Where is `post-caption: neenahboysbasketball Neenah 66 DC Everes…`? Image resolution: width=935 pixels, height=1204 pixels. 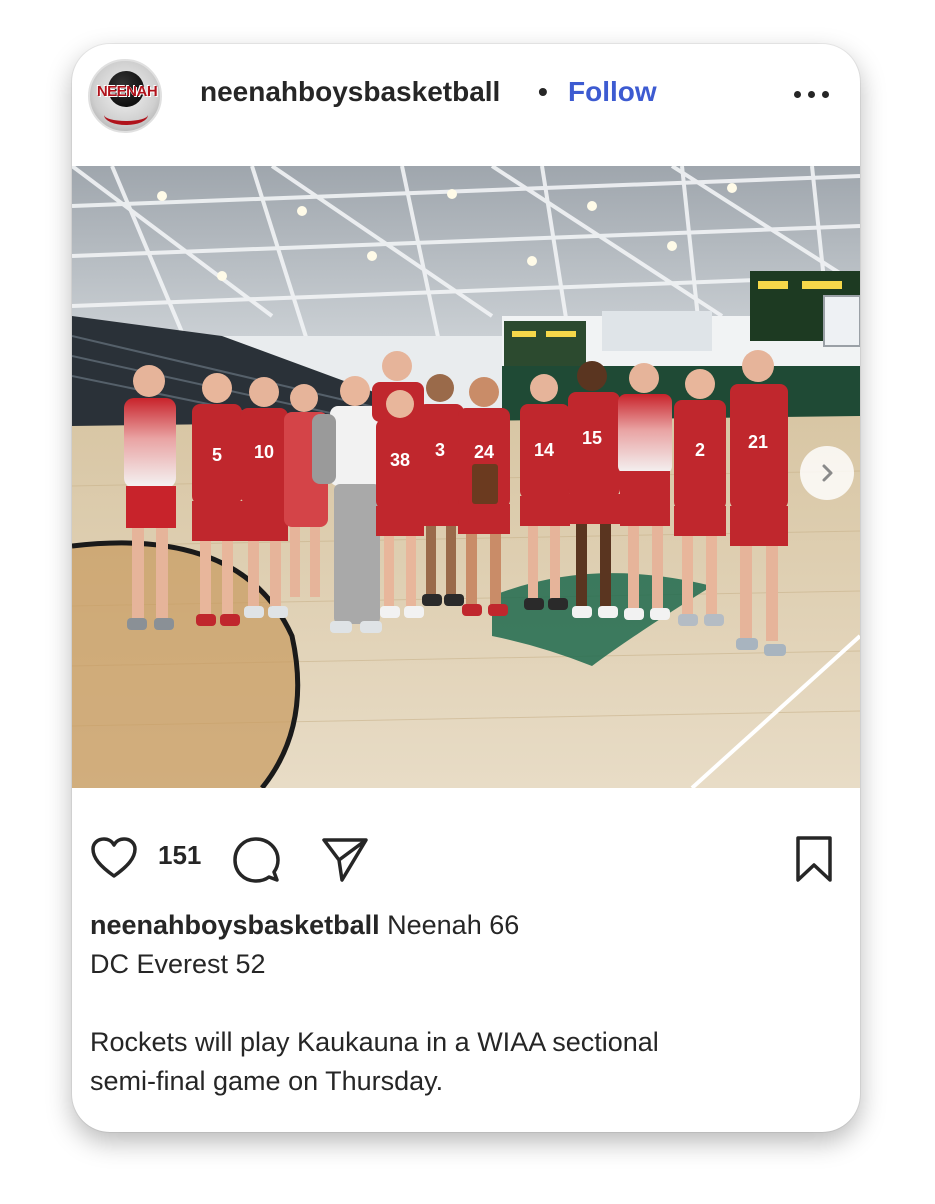
post-caption: neenahboysbasketball Neenah 66 DC Everes… is located at coordinates (460, 1003).